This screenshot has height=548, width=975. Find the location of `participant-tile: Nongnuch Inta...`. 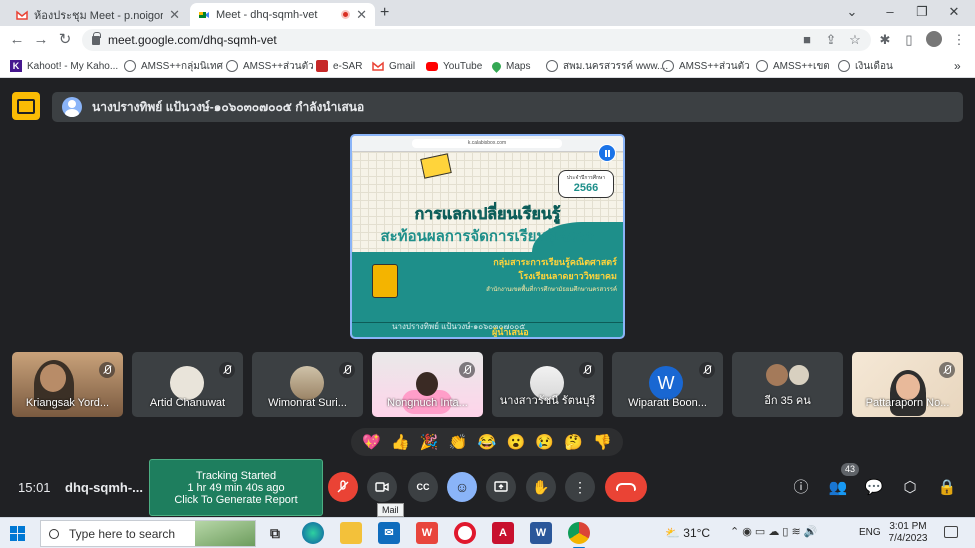

participant-tile: Nongnuch Inta... is located at coordinates (427, 384).